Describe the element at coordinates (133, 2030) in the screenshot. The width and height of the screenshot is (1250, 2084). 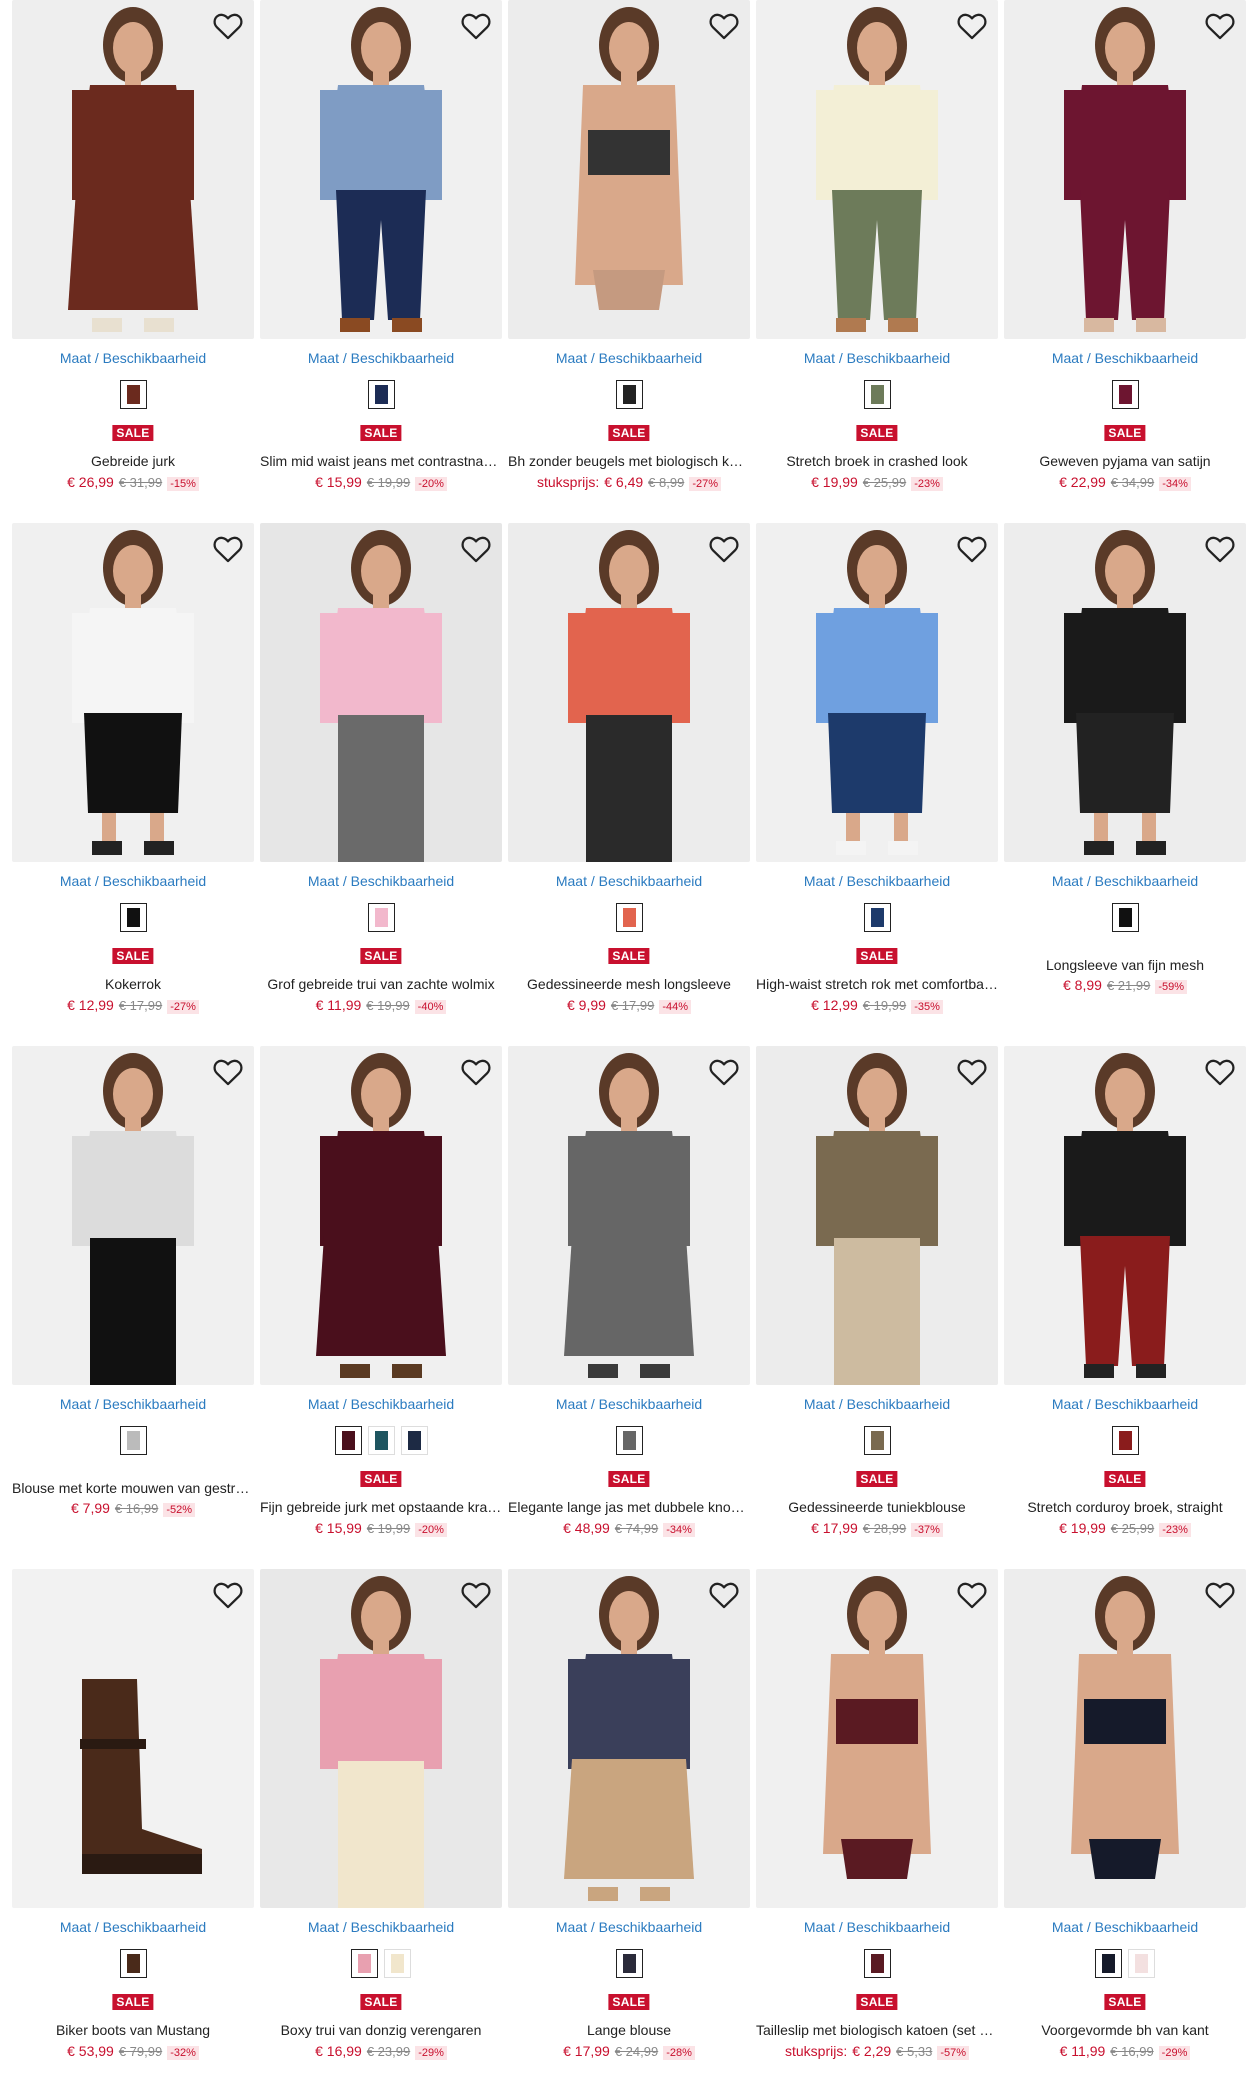
I see `product-title: Biker boots van Mustang` at that location.